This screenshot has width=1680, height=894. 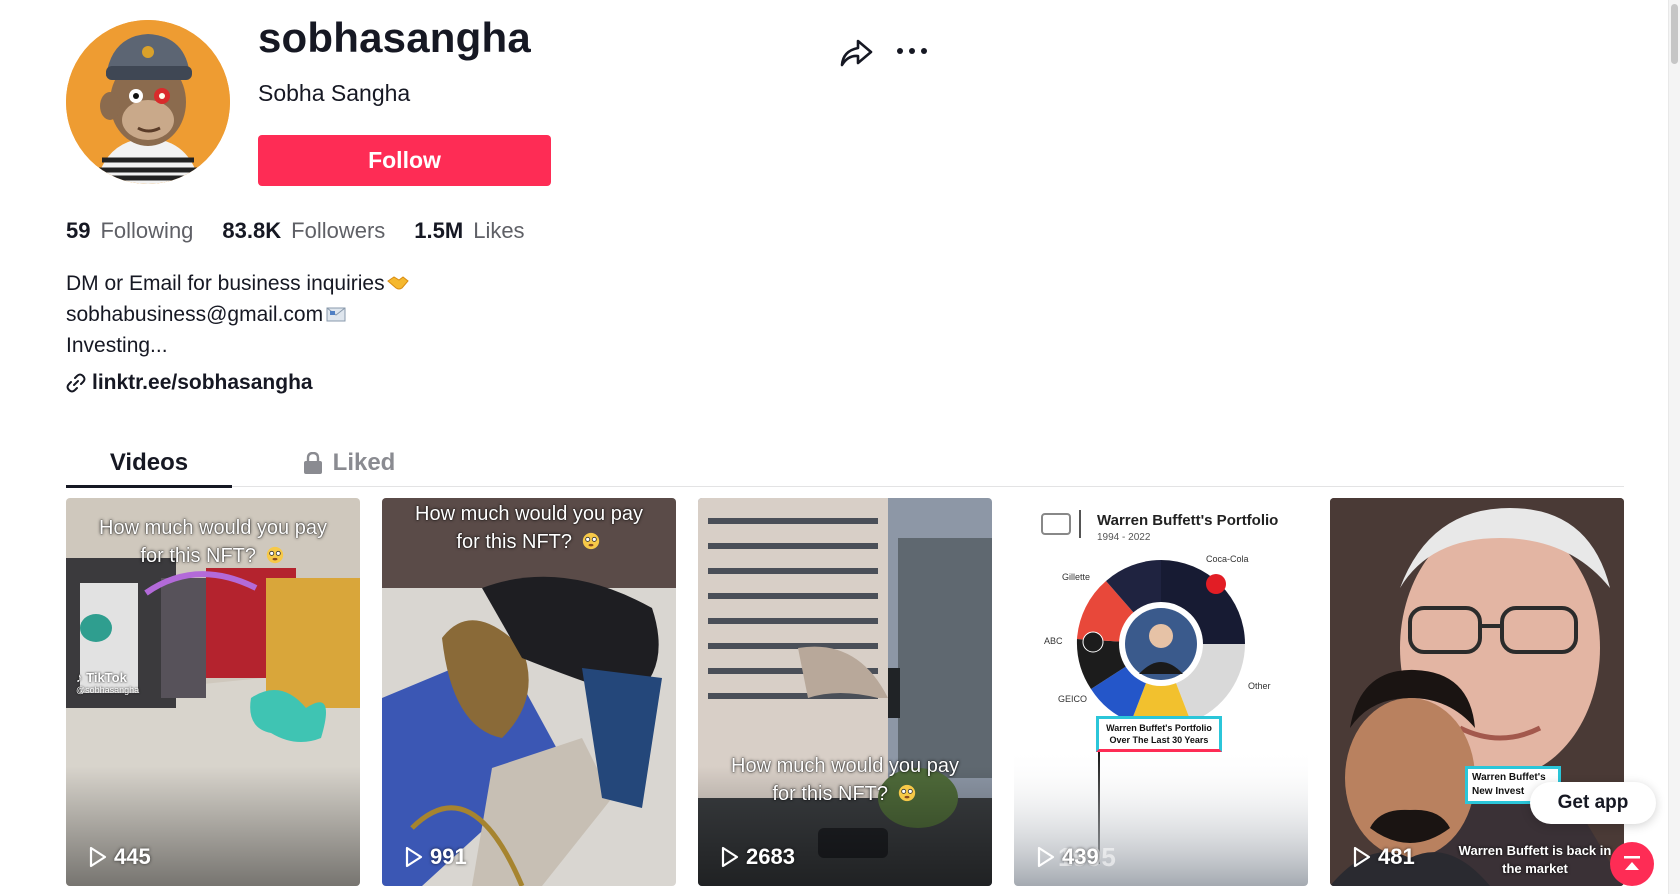 I want to click on link-icon, so click(x=76, y=383).